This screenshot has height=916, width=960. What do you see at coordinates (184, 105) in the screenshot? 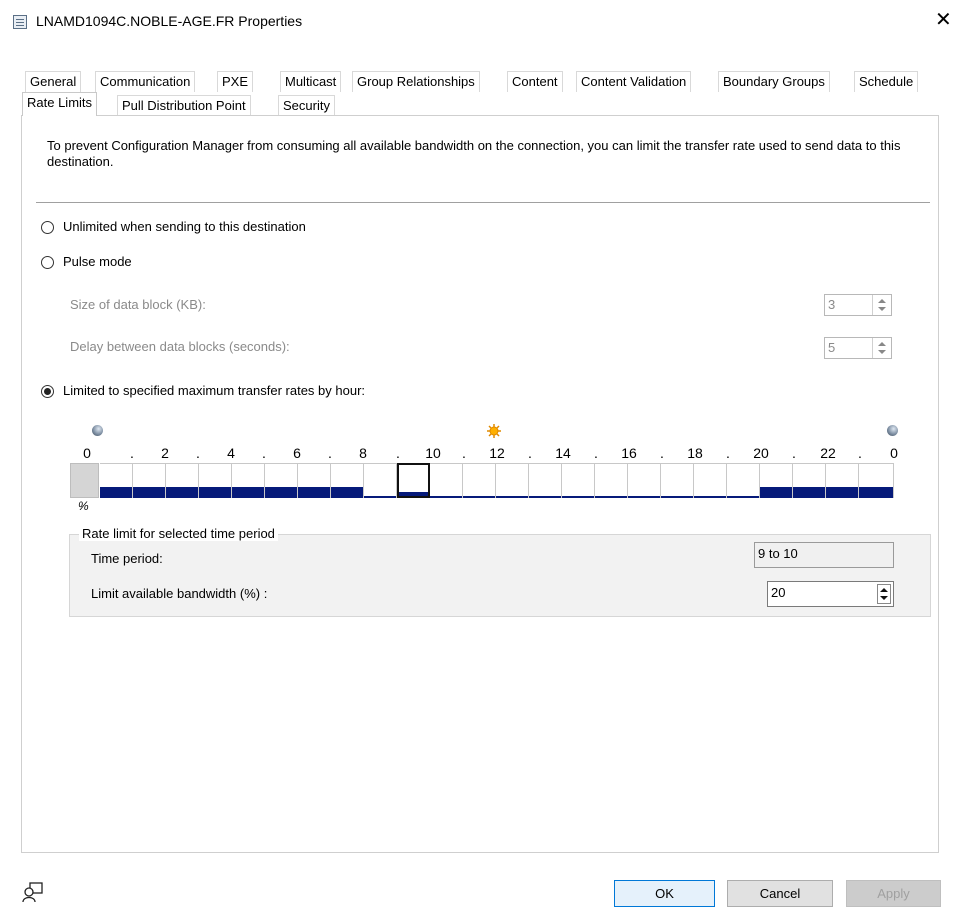
I see `tab-pull-distribution-point: Pull Distribution Point` at bounding box center [184, 105].